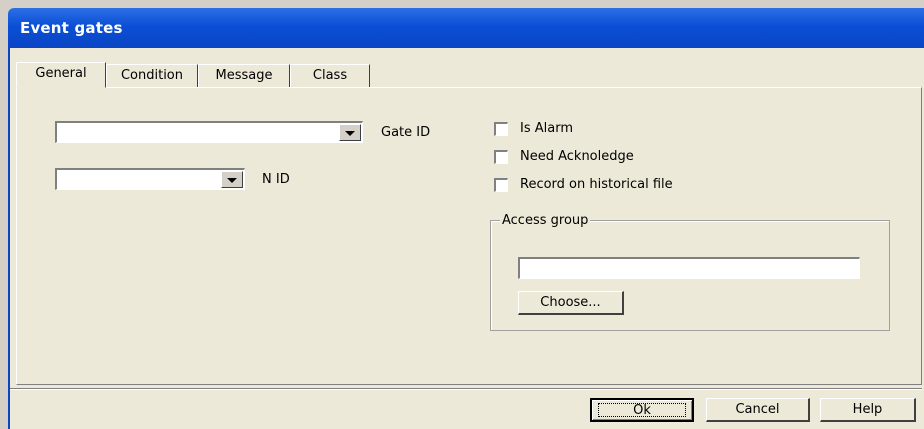 Image resolution: width=924 pixels, height=429 pixels. I want to click on n-id-label: N ID, so click(276, 179).